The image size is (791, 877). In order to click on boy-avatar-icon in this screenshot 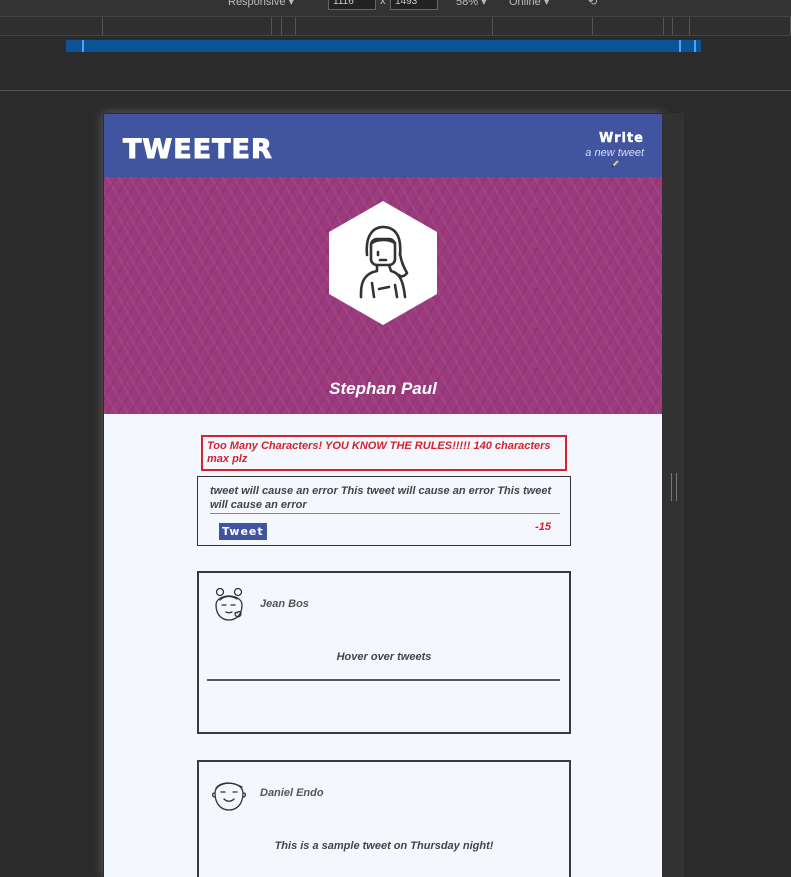, I will do `click(229, 796)`.